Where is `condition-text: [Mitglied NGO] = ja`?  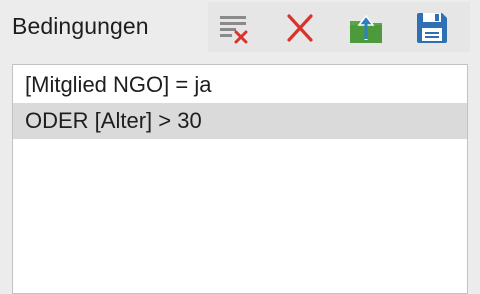
condition-text: [Mitglied NGO] = ja is located at coordinates (118, 84).